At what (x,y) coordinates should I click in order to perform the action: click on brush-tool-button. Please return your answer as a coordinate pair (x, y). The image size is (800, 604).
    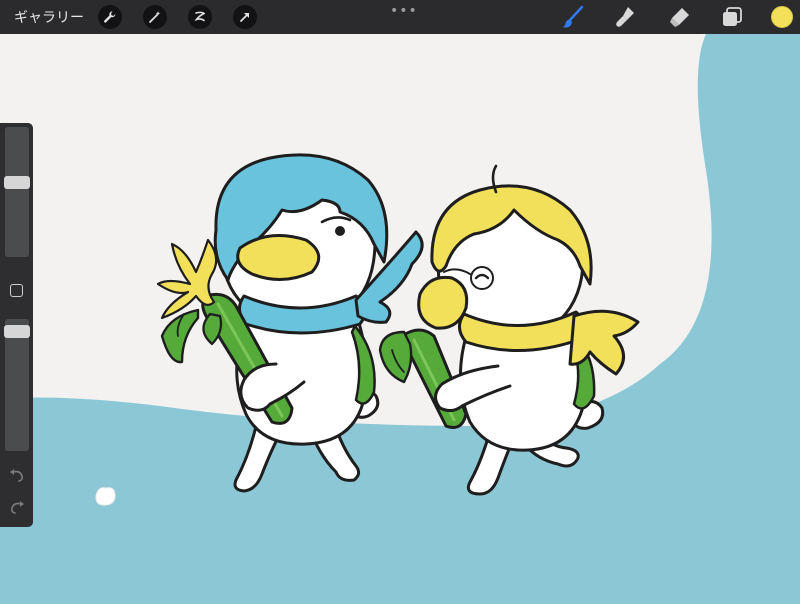
    Looking at the image, I should click on (573, 17).